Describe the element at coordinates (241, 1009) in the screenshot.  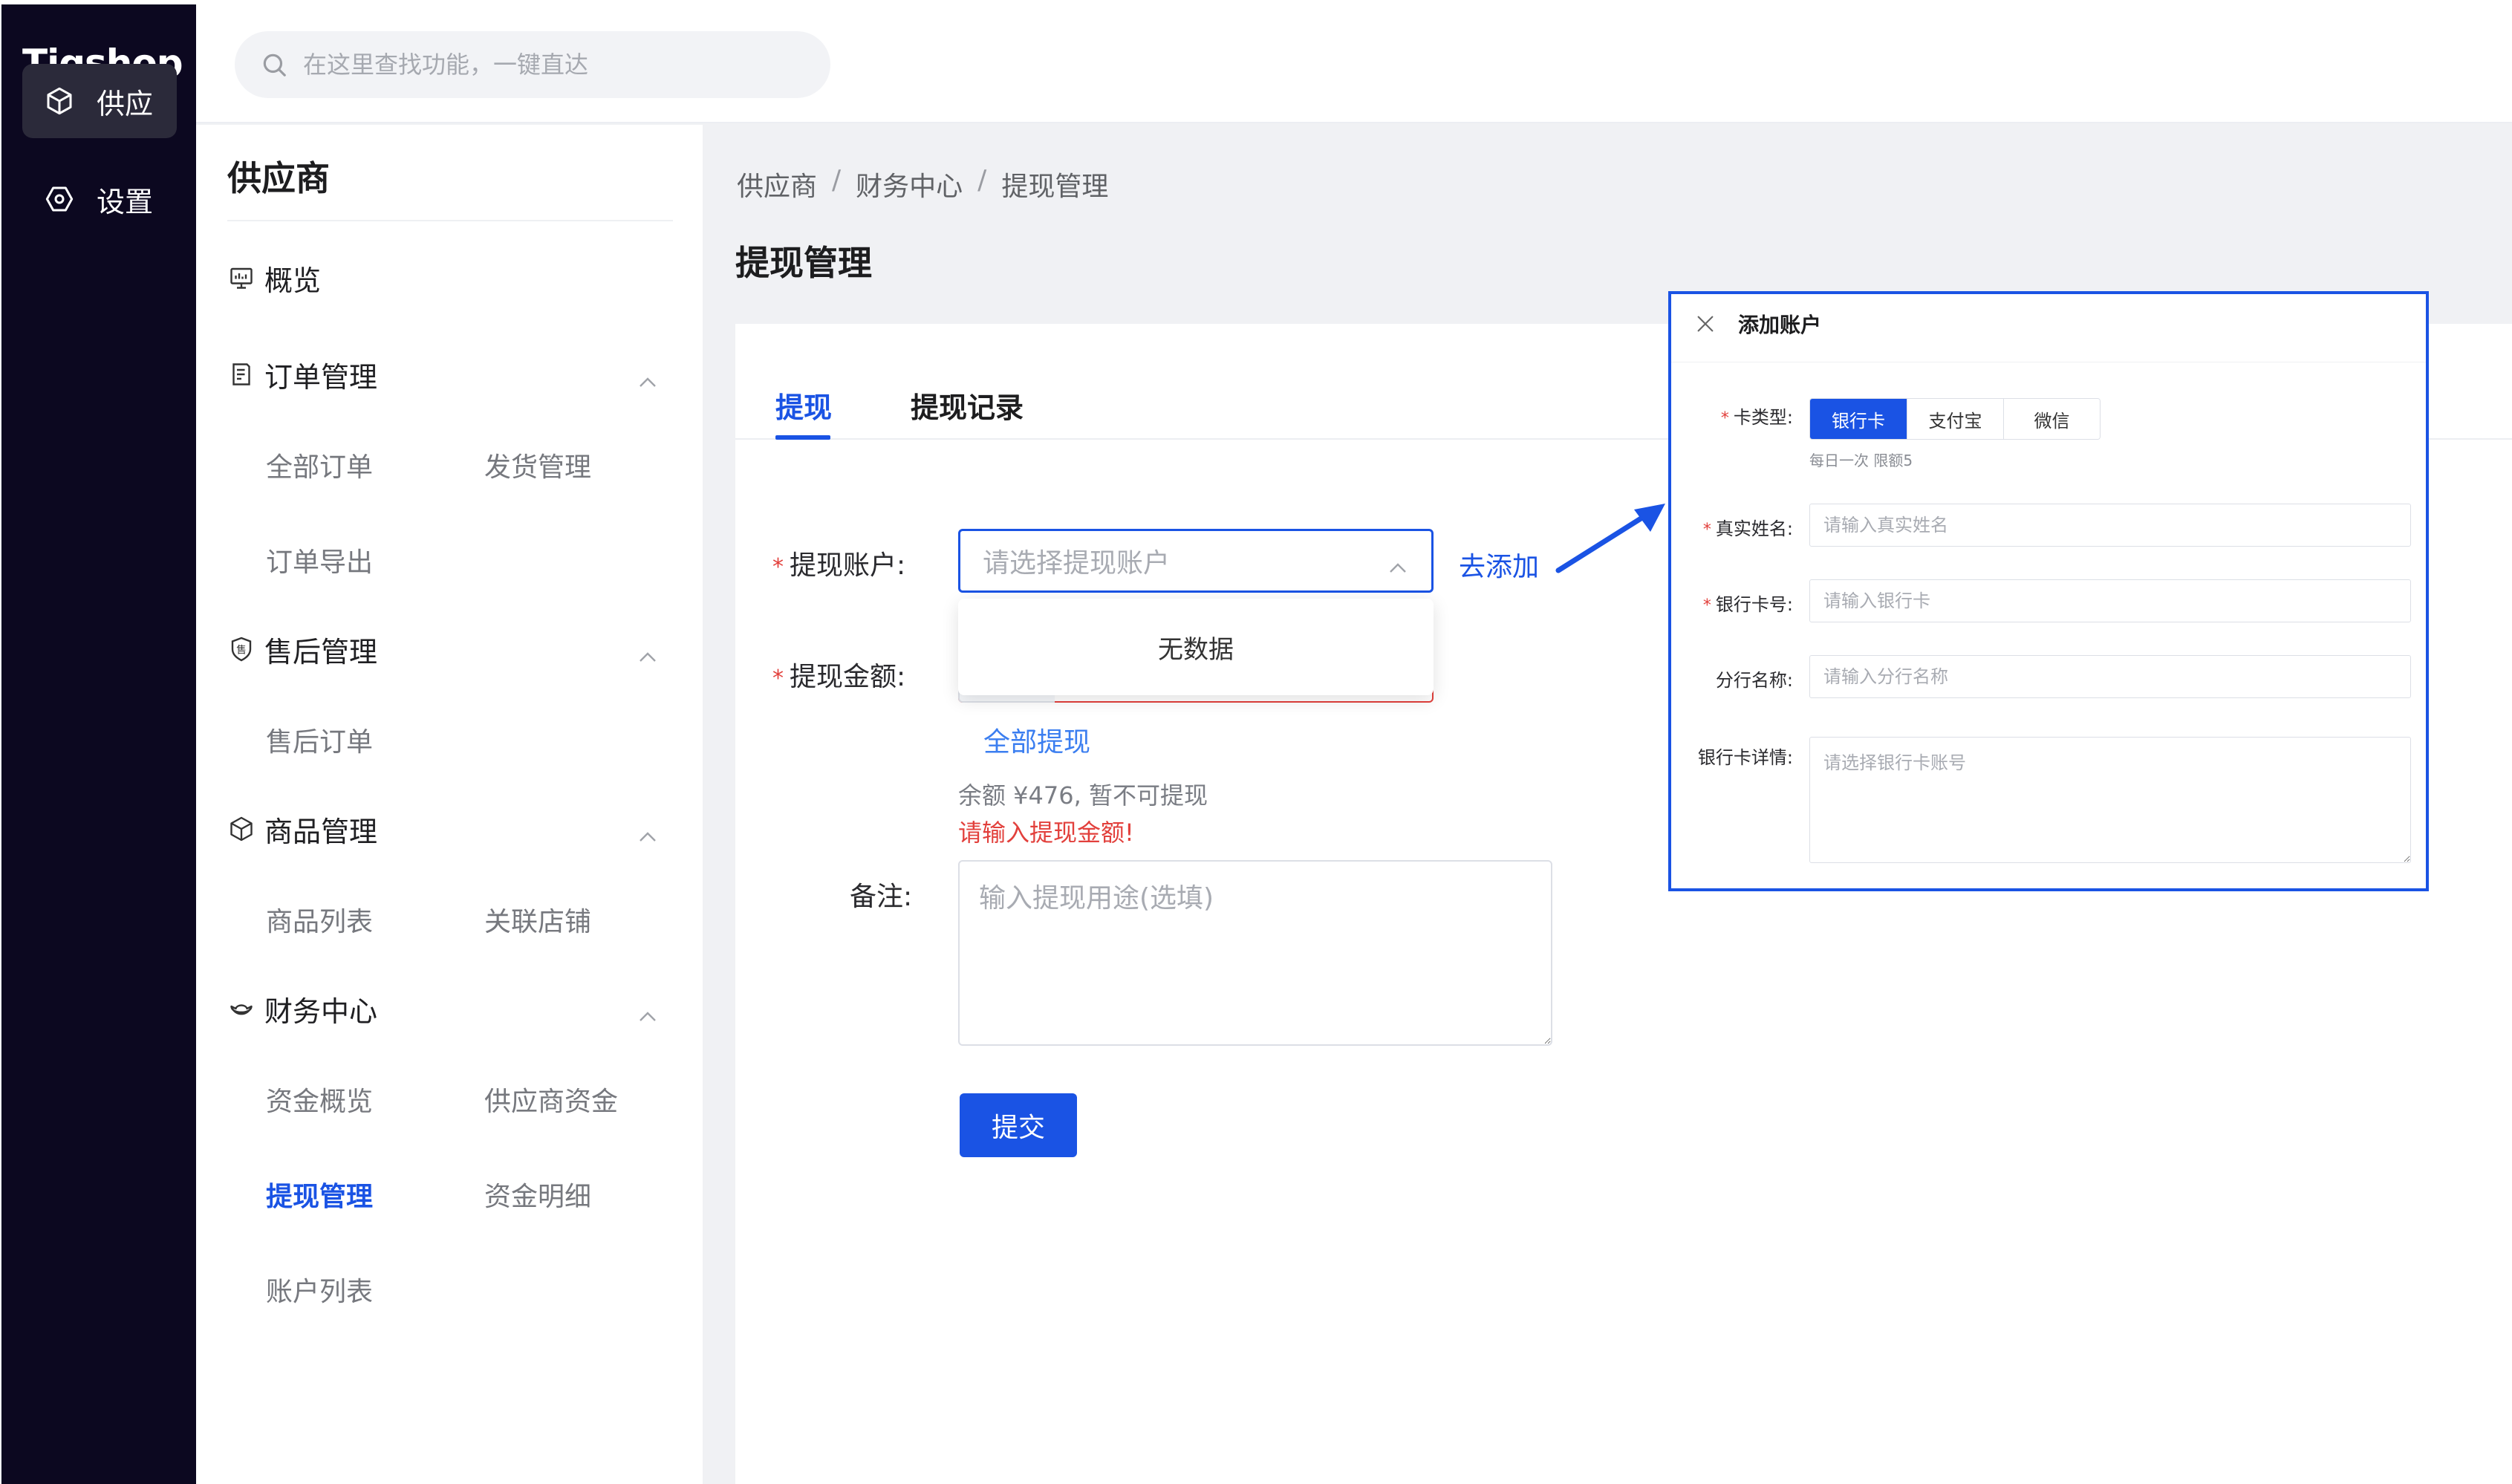
I see `ingot-icon` at that location.